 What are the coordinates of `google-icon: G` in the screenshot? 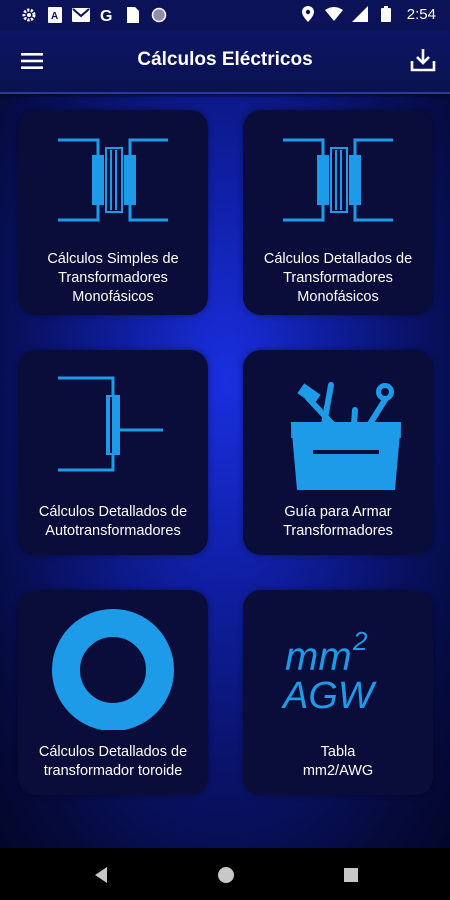 It's located at (107, 15).